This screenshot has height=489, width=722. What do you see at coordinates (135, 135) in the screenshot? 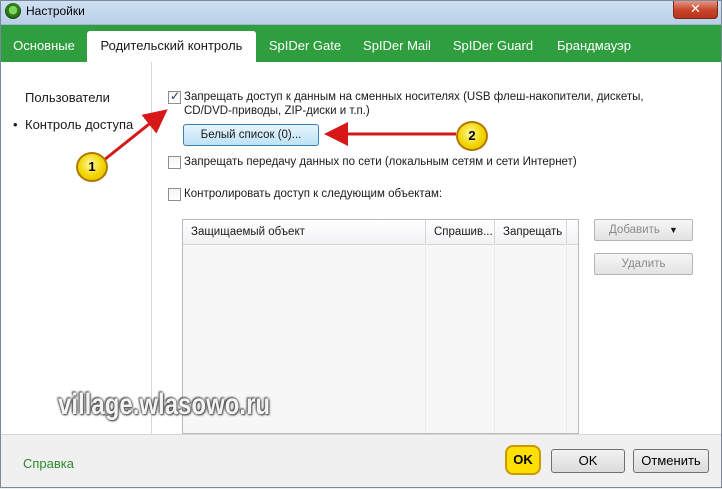
I see `arrow-to-checkbox` at bounding box center [135, 135].